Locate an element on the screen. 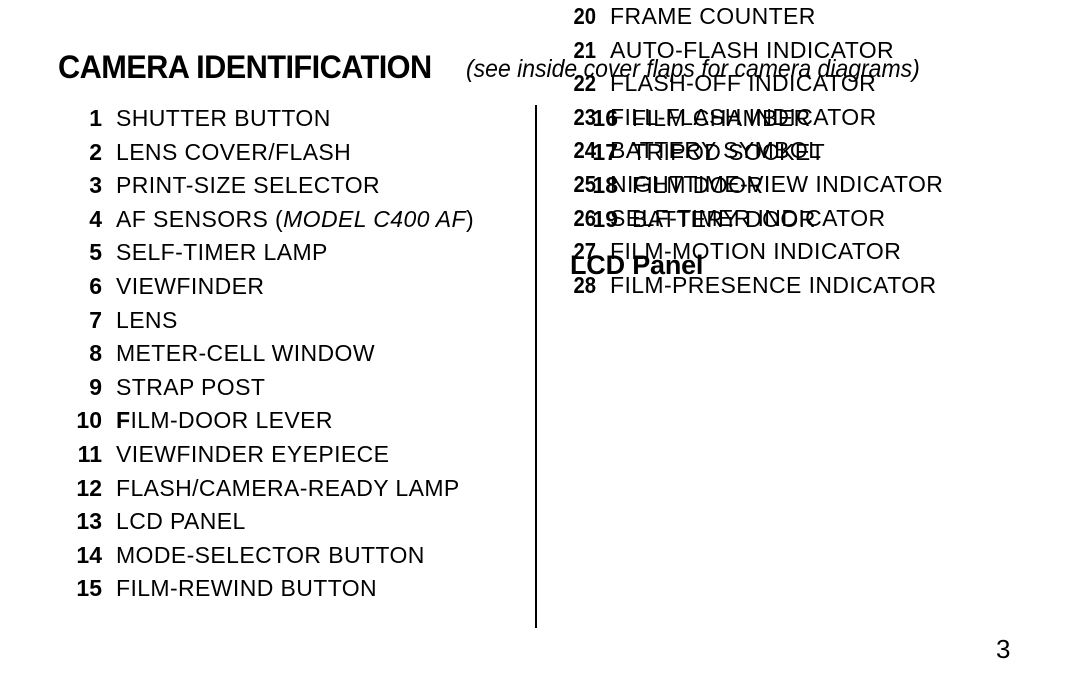 This screenshot has width=1080, height=694. list-item: 28 FILM-PRESENCE INDICATOR is located at coordinates (808, 286).